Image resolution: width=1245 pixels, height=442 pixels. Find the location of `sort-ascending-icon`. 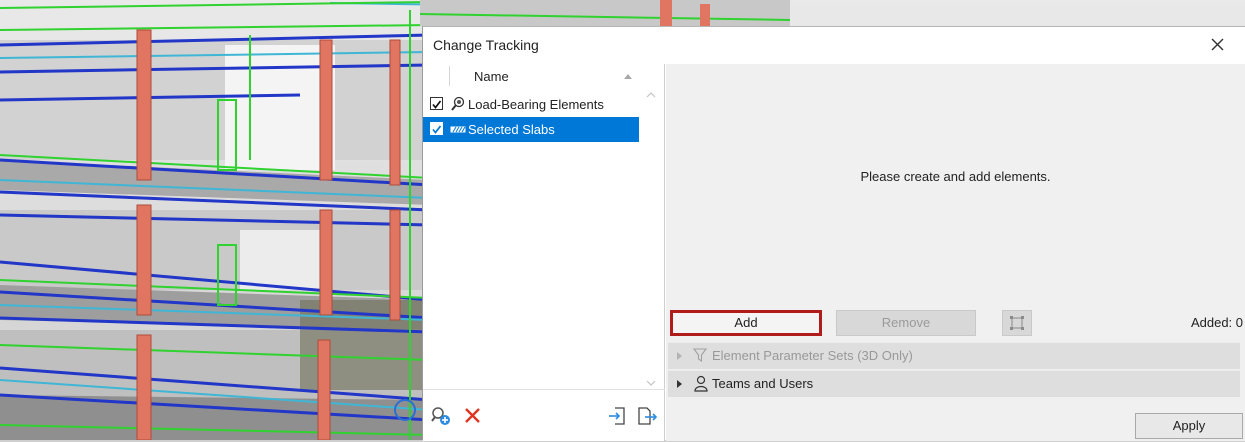

sort-ascending-icon is located at coordinates (628, 76).